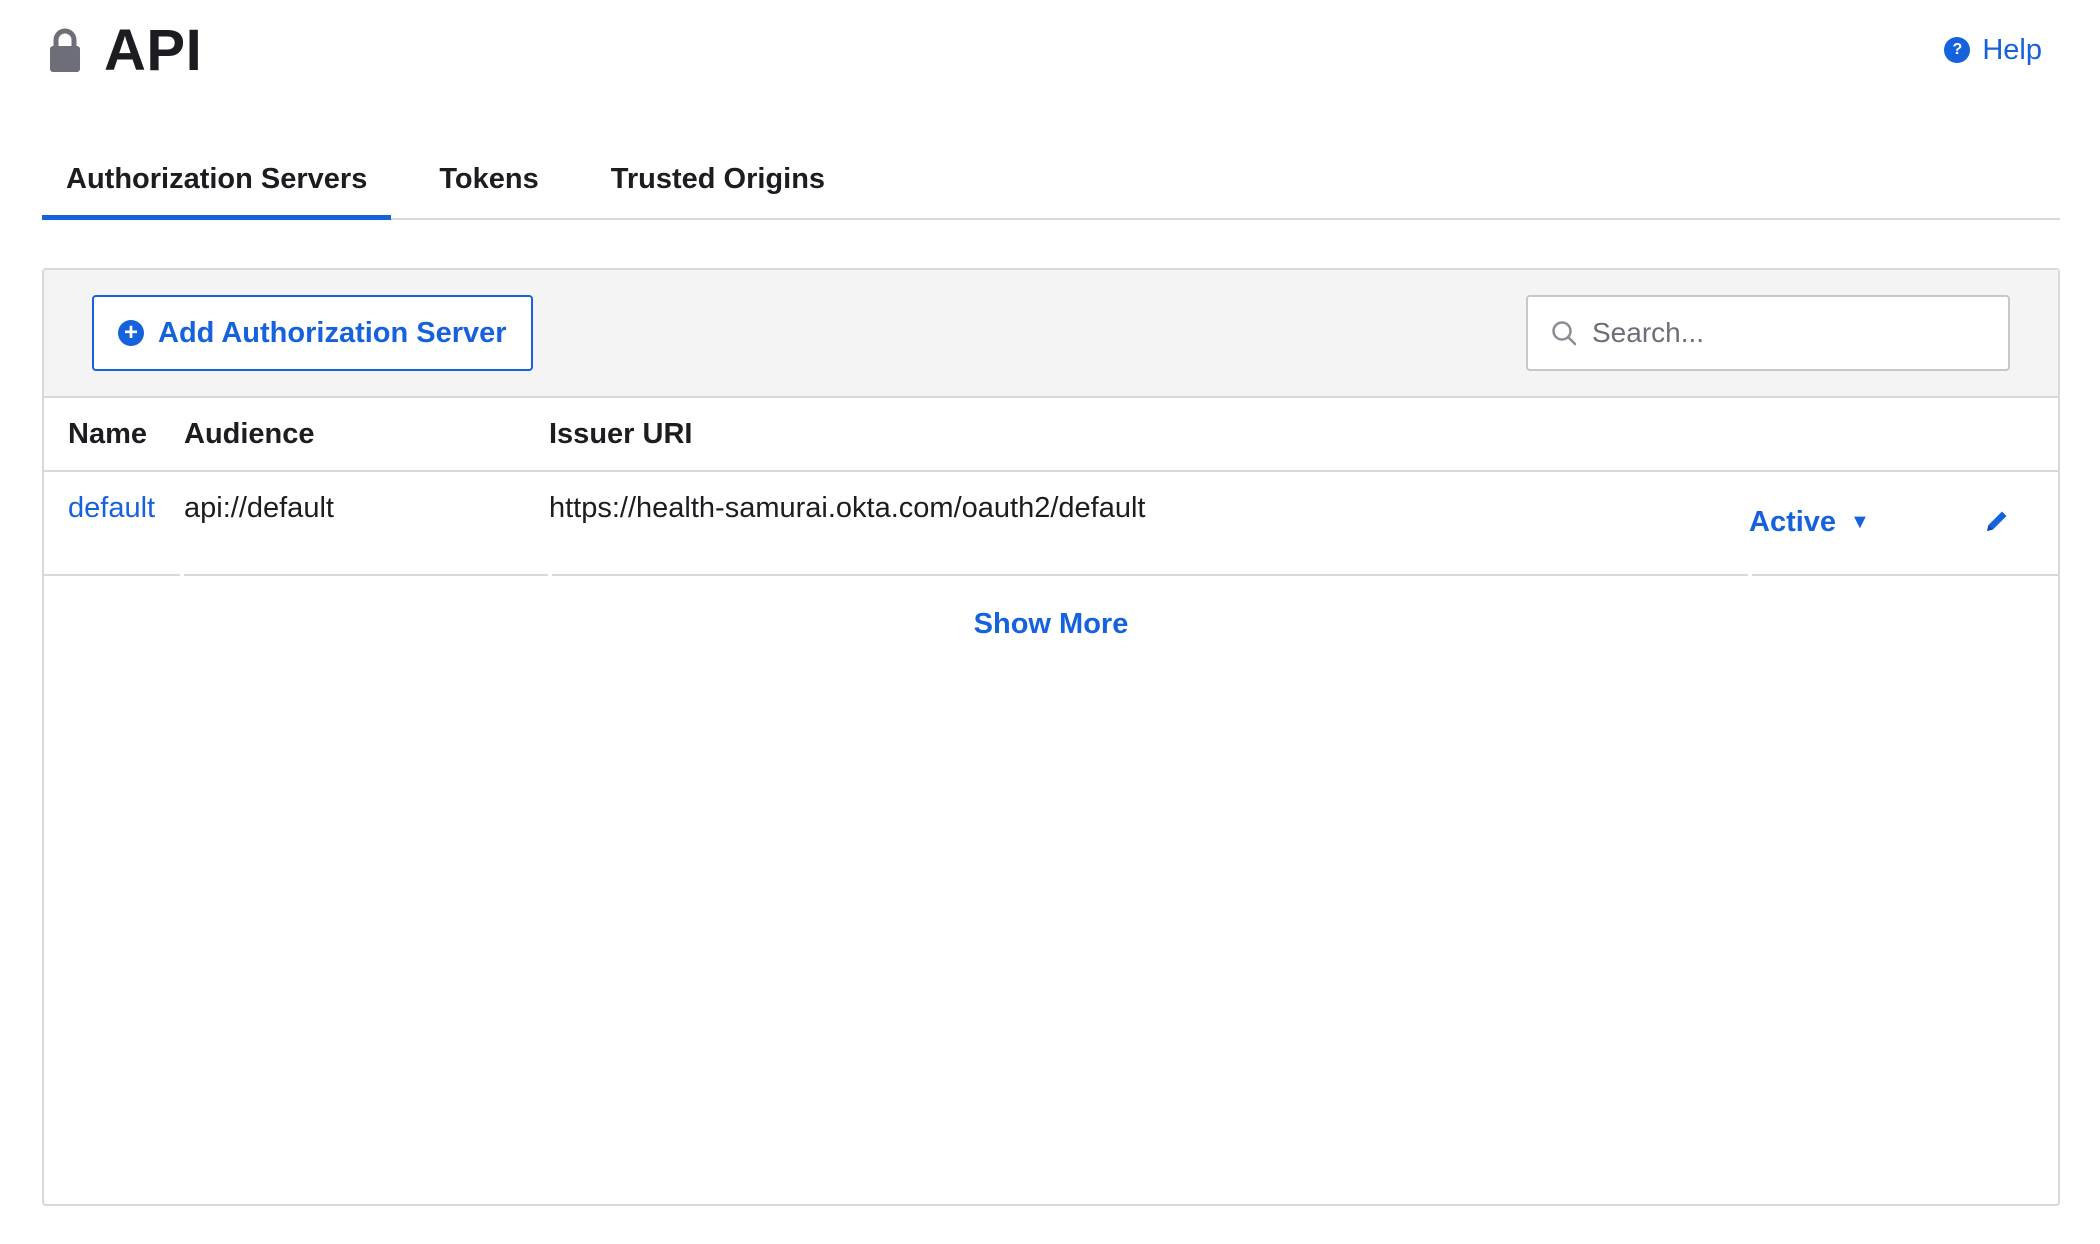 This screenshot has height=1244, width=2100. I want to click on status-dropdown: Active ▼, so click(1809, 505).